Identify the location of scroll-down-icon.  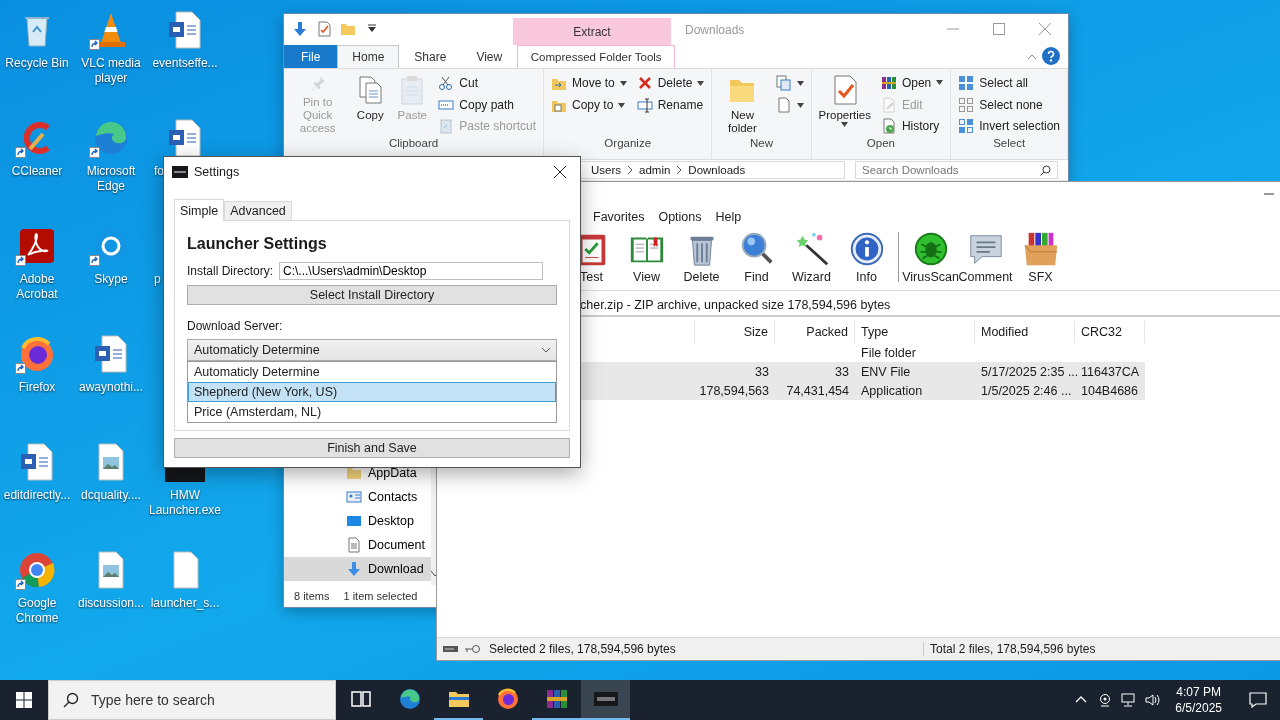
(435, 574).